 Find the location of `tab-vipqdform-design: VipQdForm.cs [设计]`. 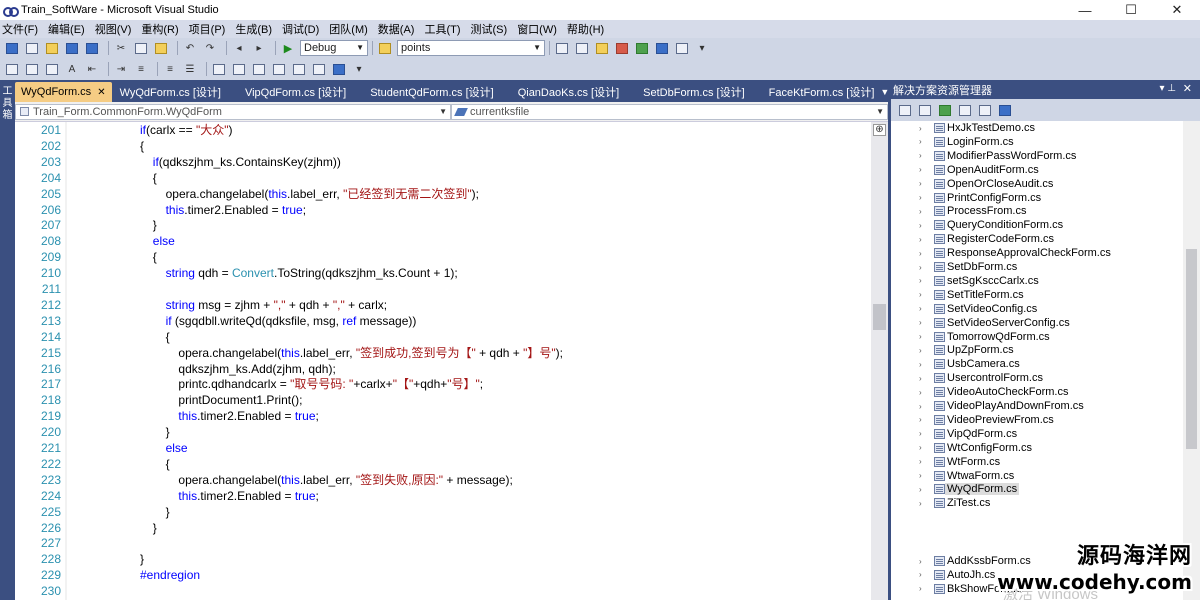

tab-vipqdform-design: VipQdForm.cs [设计] is located at coordinates (295, 92).